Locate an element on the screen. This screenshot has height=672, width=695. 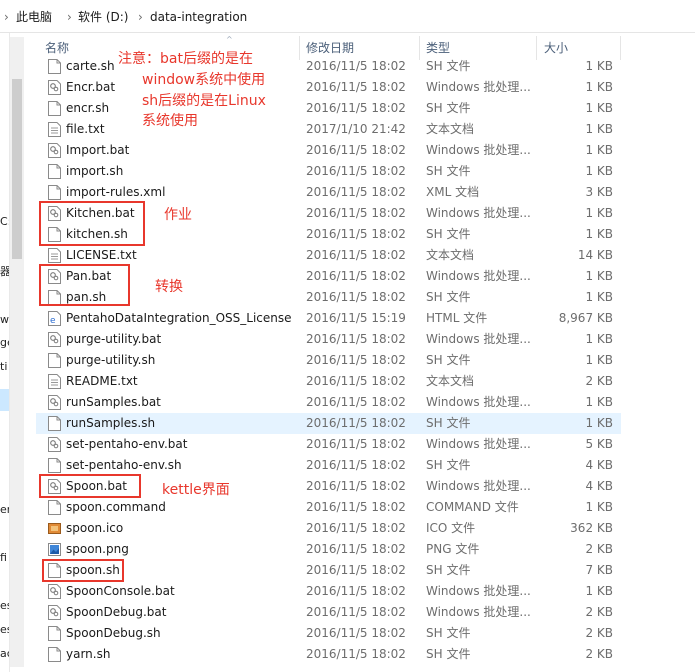
scrollbar-thumb is located at coordinates (17, 169).